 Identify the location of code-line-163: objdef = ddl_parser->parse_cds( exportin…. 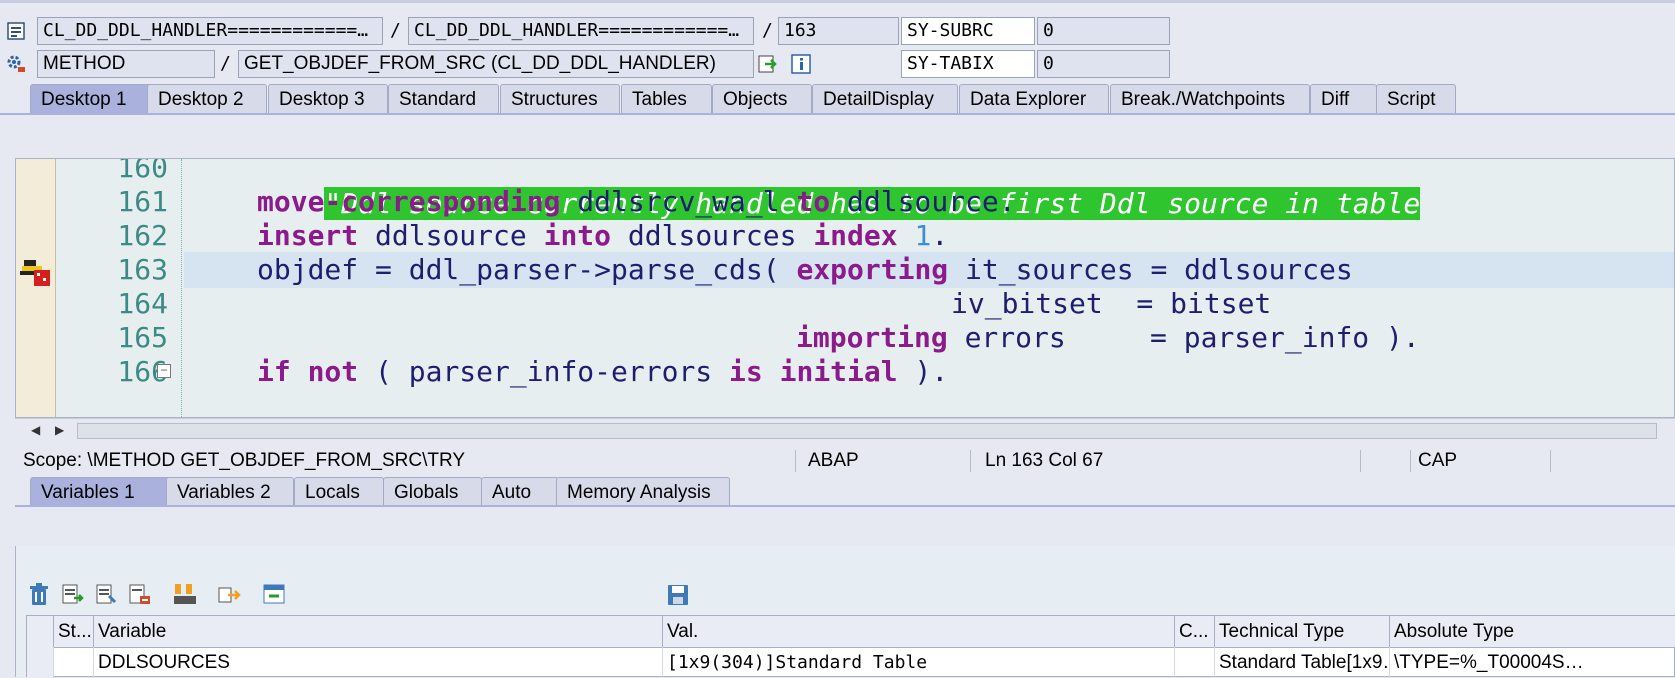
(805, 270).